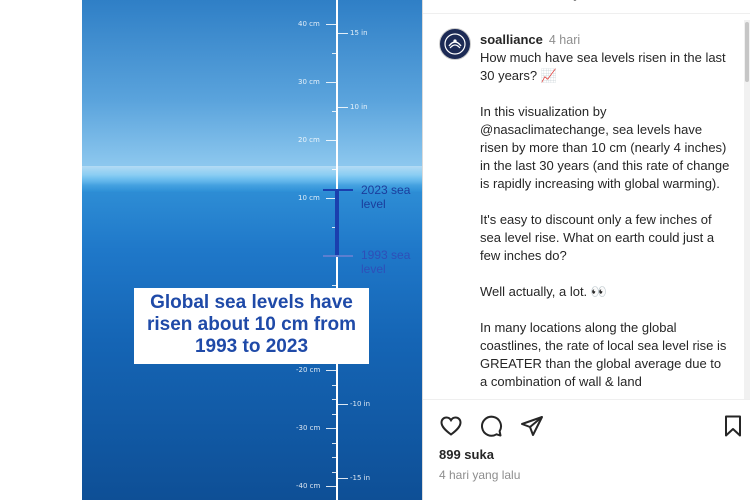  What do you see at coordinates (386, 262) in the screenshot?
I see `sea-level-1993-label: 1993 sea level` at bounding box center [386, 262].